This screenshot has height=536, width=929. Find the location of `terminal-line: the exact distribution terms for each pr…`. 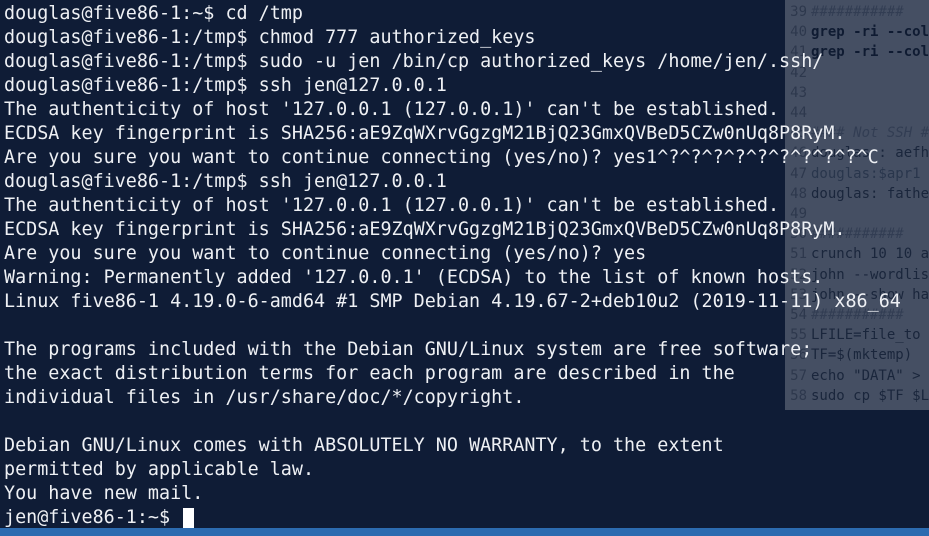

terminal-line: the exact distribution terms for each pr… is located at coordinates (369, 373).